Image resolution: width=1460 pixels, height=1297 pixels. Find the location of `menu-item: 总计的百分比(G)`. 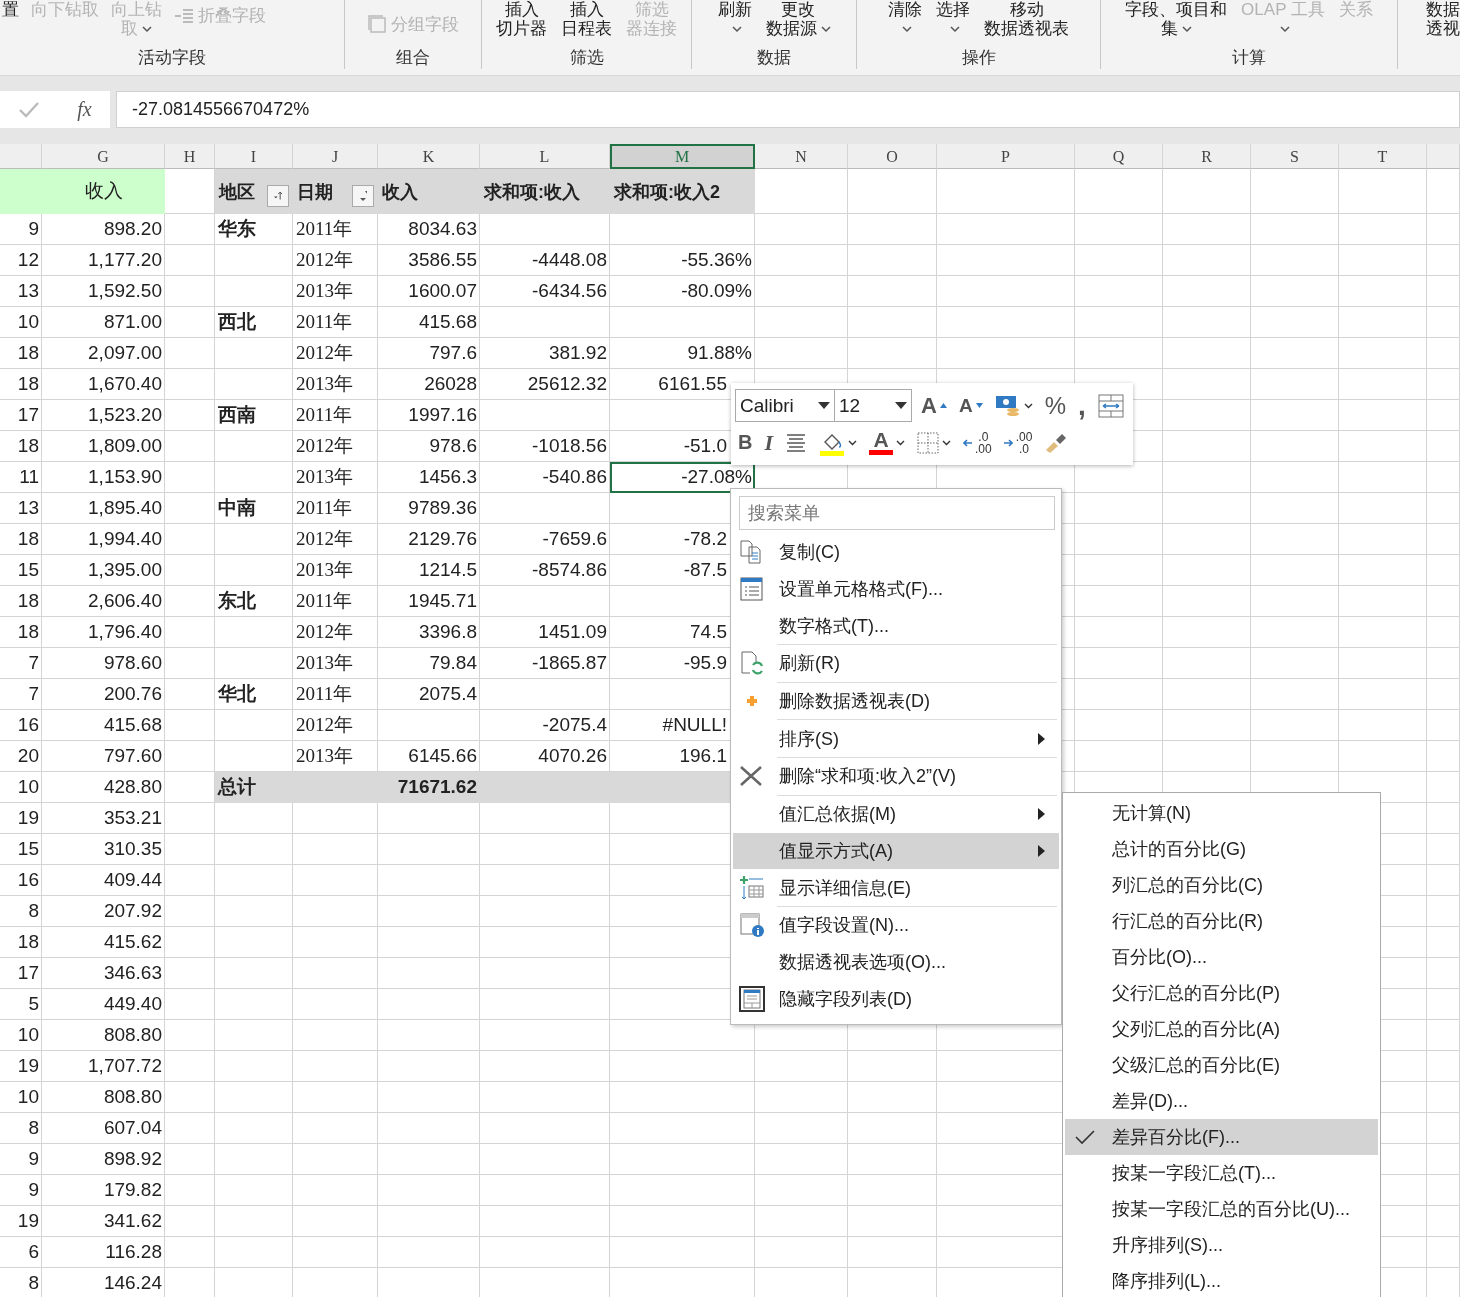

menu-item: 总计的百分比(G) is located at coordinates (1221, 849).